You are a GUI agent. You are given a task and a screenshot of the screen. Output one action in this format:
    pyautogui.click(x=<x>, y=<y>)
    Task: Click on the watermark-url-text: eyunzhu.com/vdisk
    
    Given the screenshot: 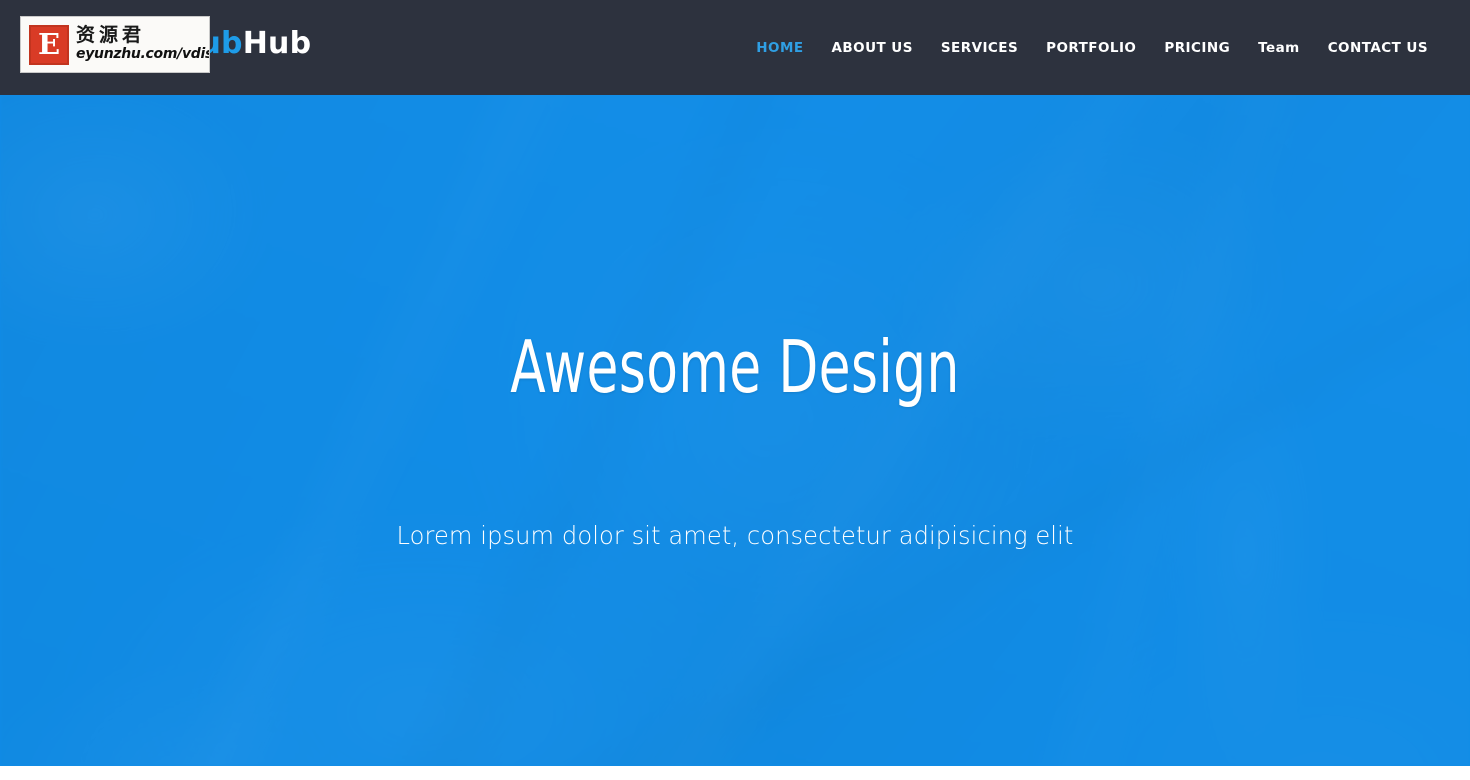 What is the action you would take?
    pyautogui.click(x=143, y=54)
    